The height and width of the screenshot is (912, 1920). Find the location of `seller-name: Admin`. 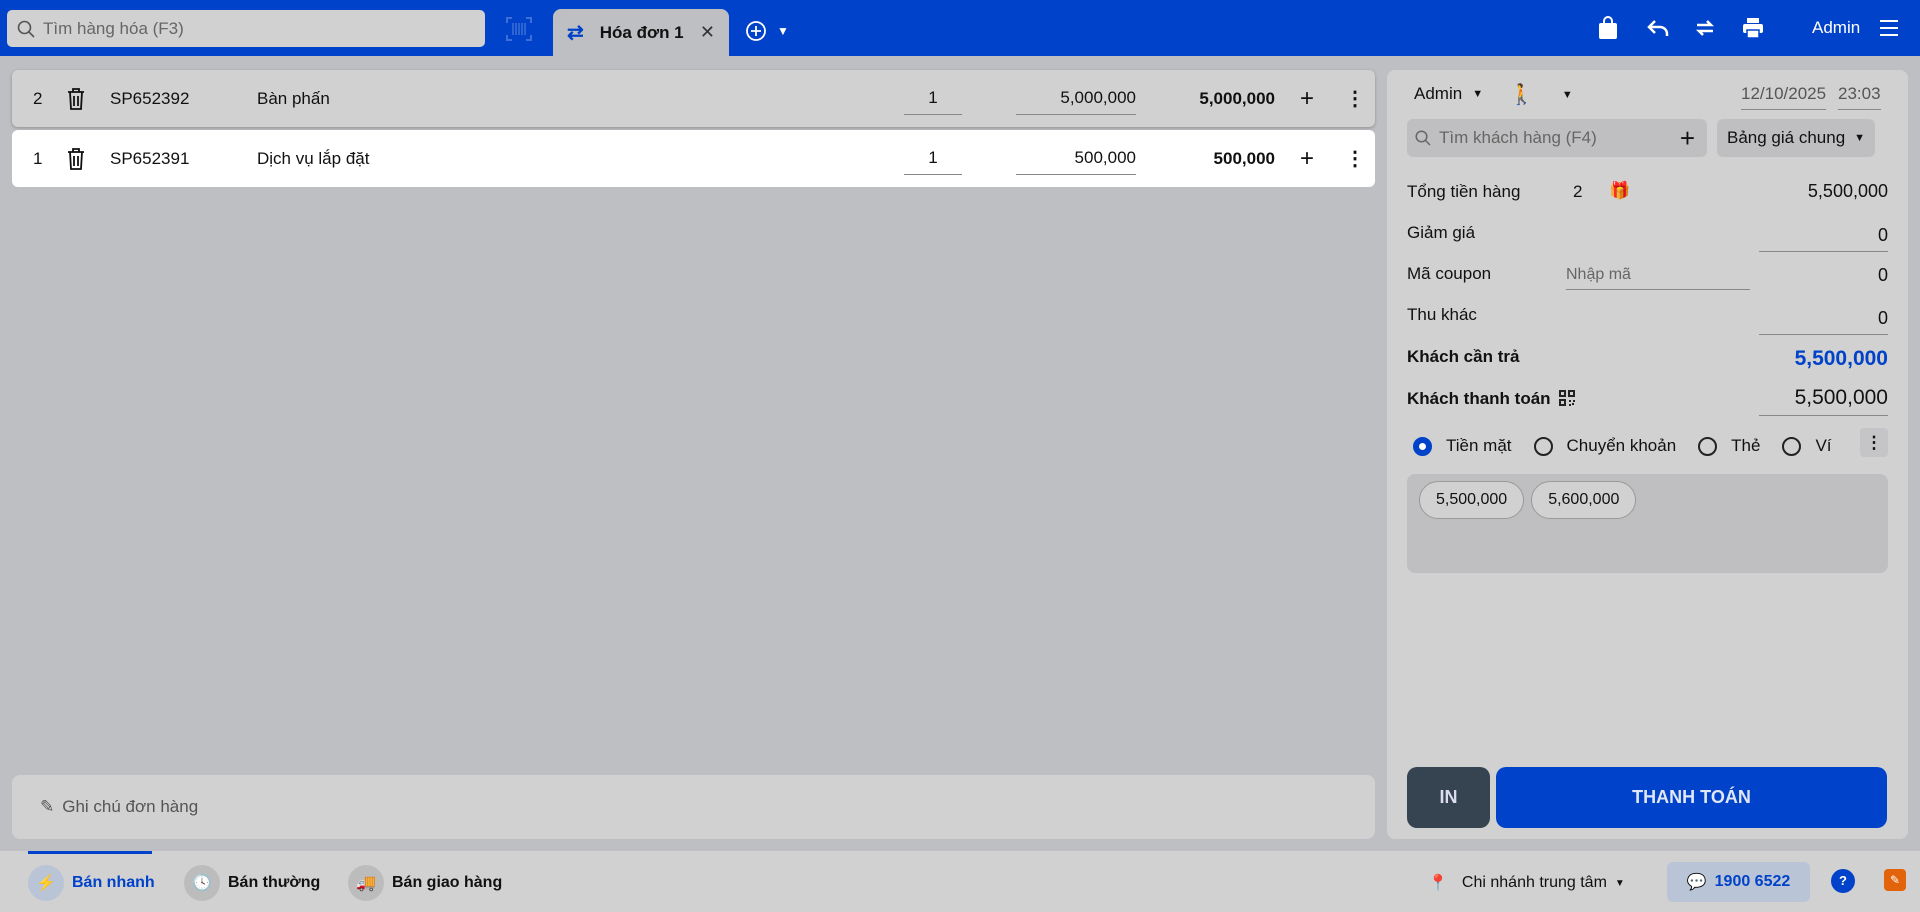

seller-name: Admin is located at coordinates (1438, 93).